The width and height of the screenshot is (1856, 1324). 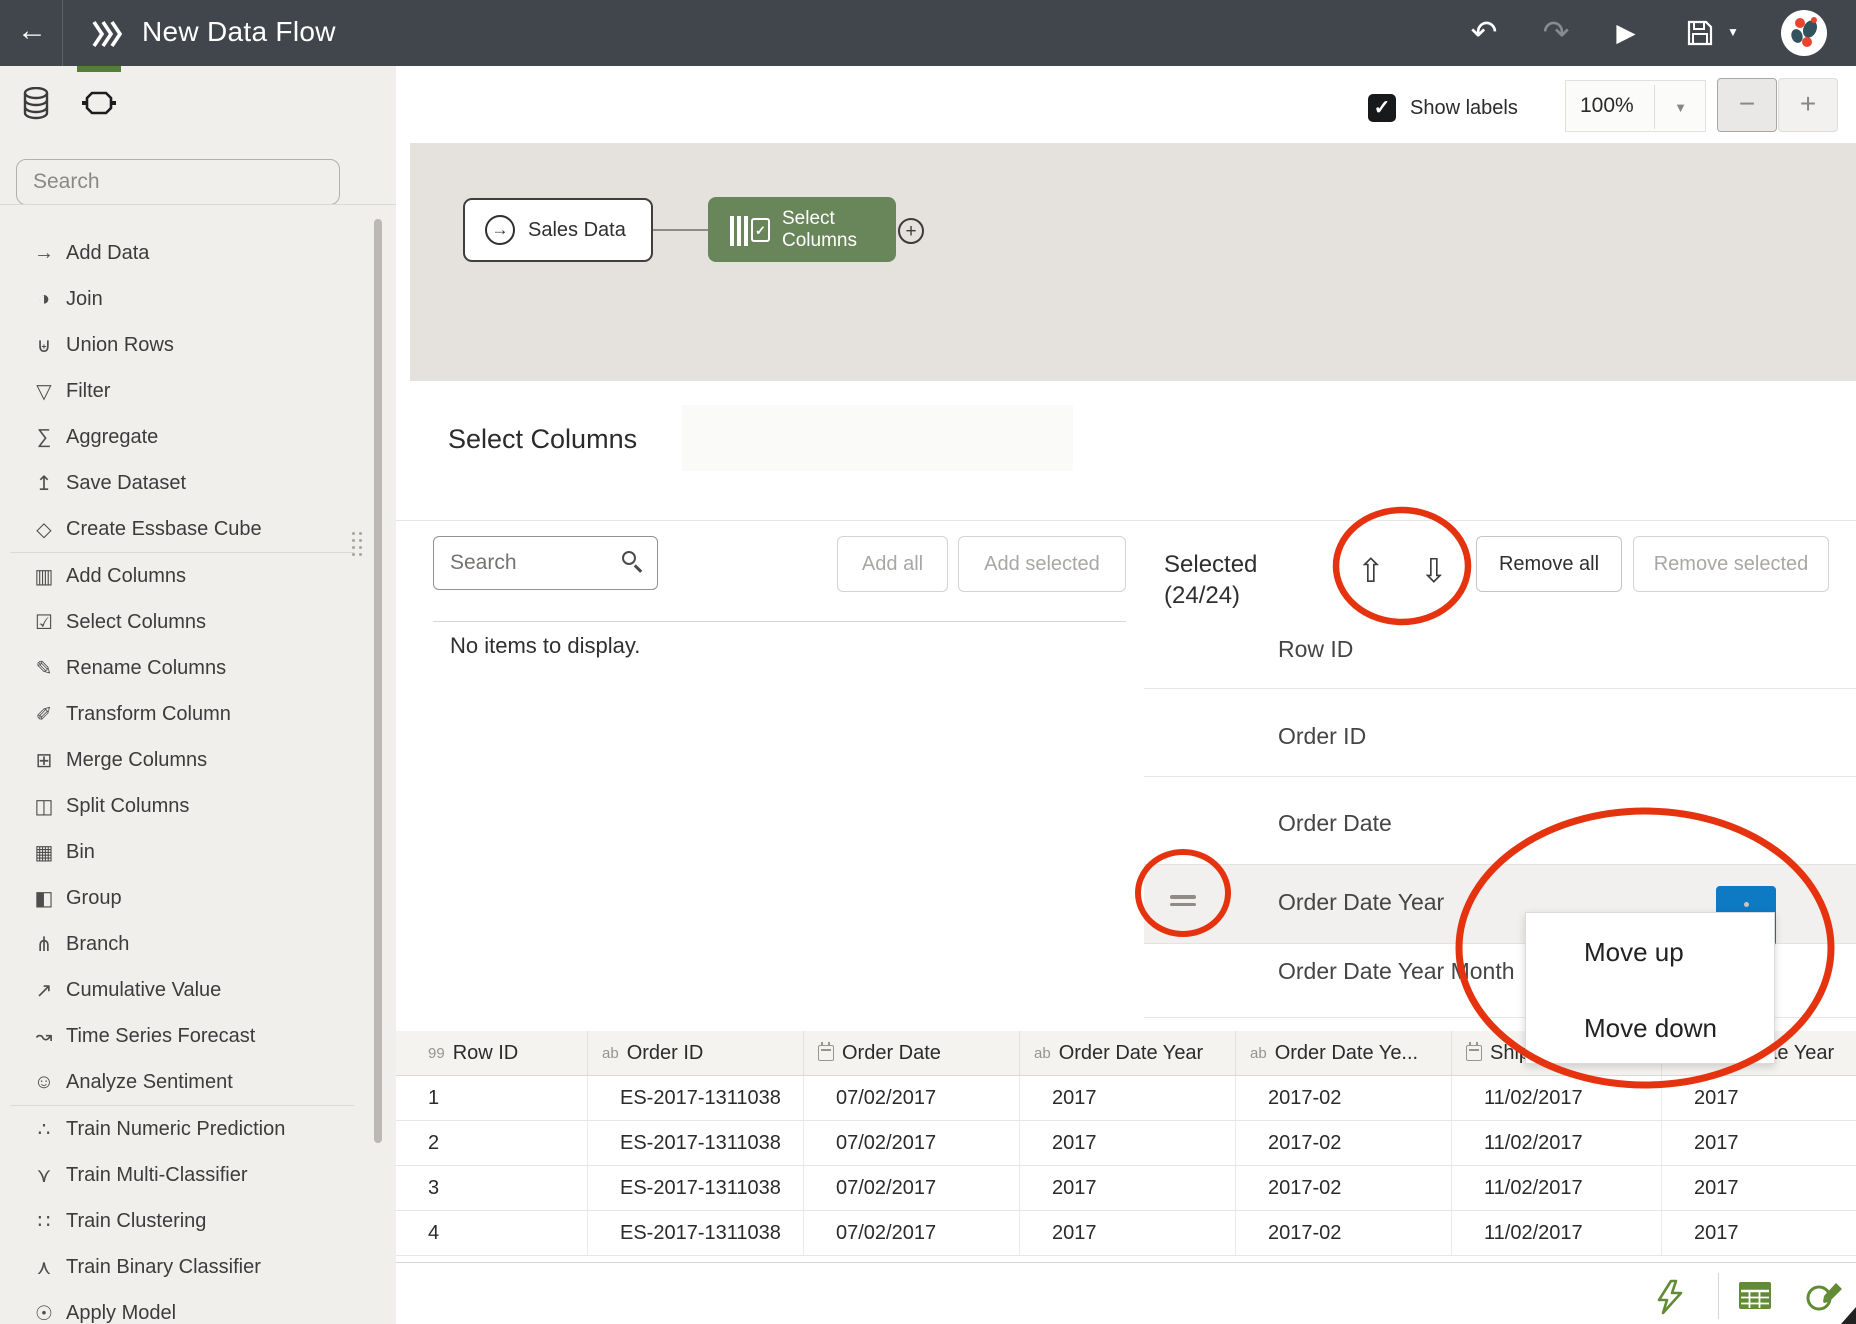 What do you see at coordinates (1731, 564) in the screenshot?
I see `remove-selected-button: Remove selected` at bounding box center [1731, 564].